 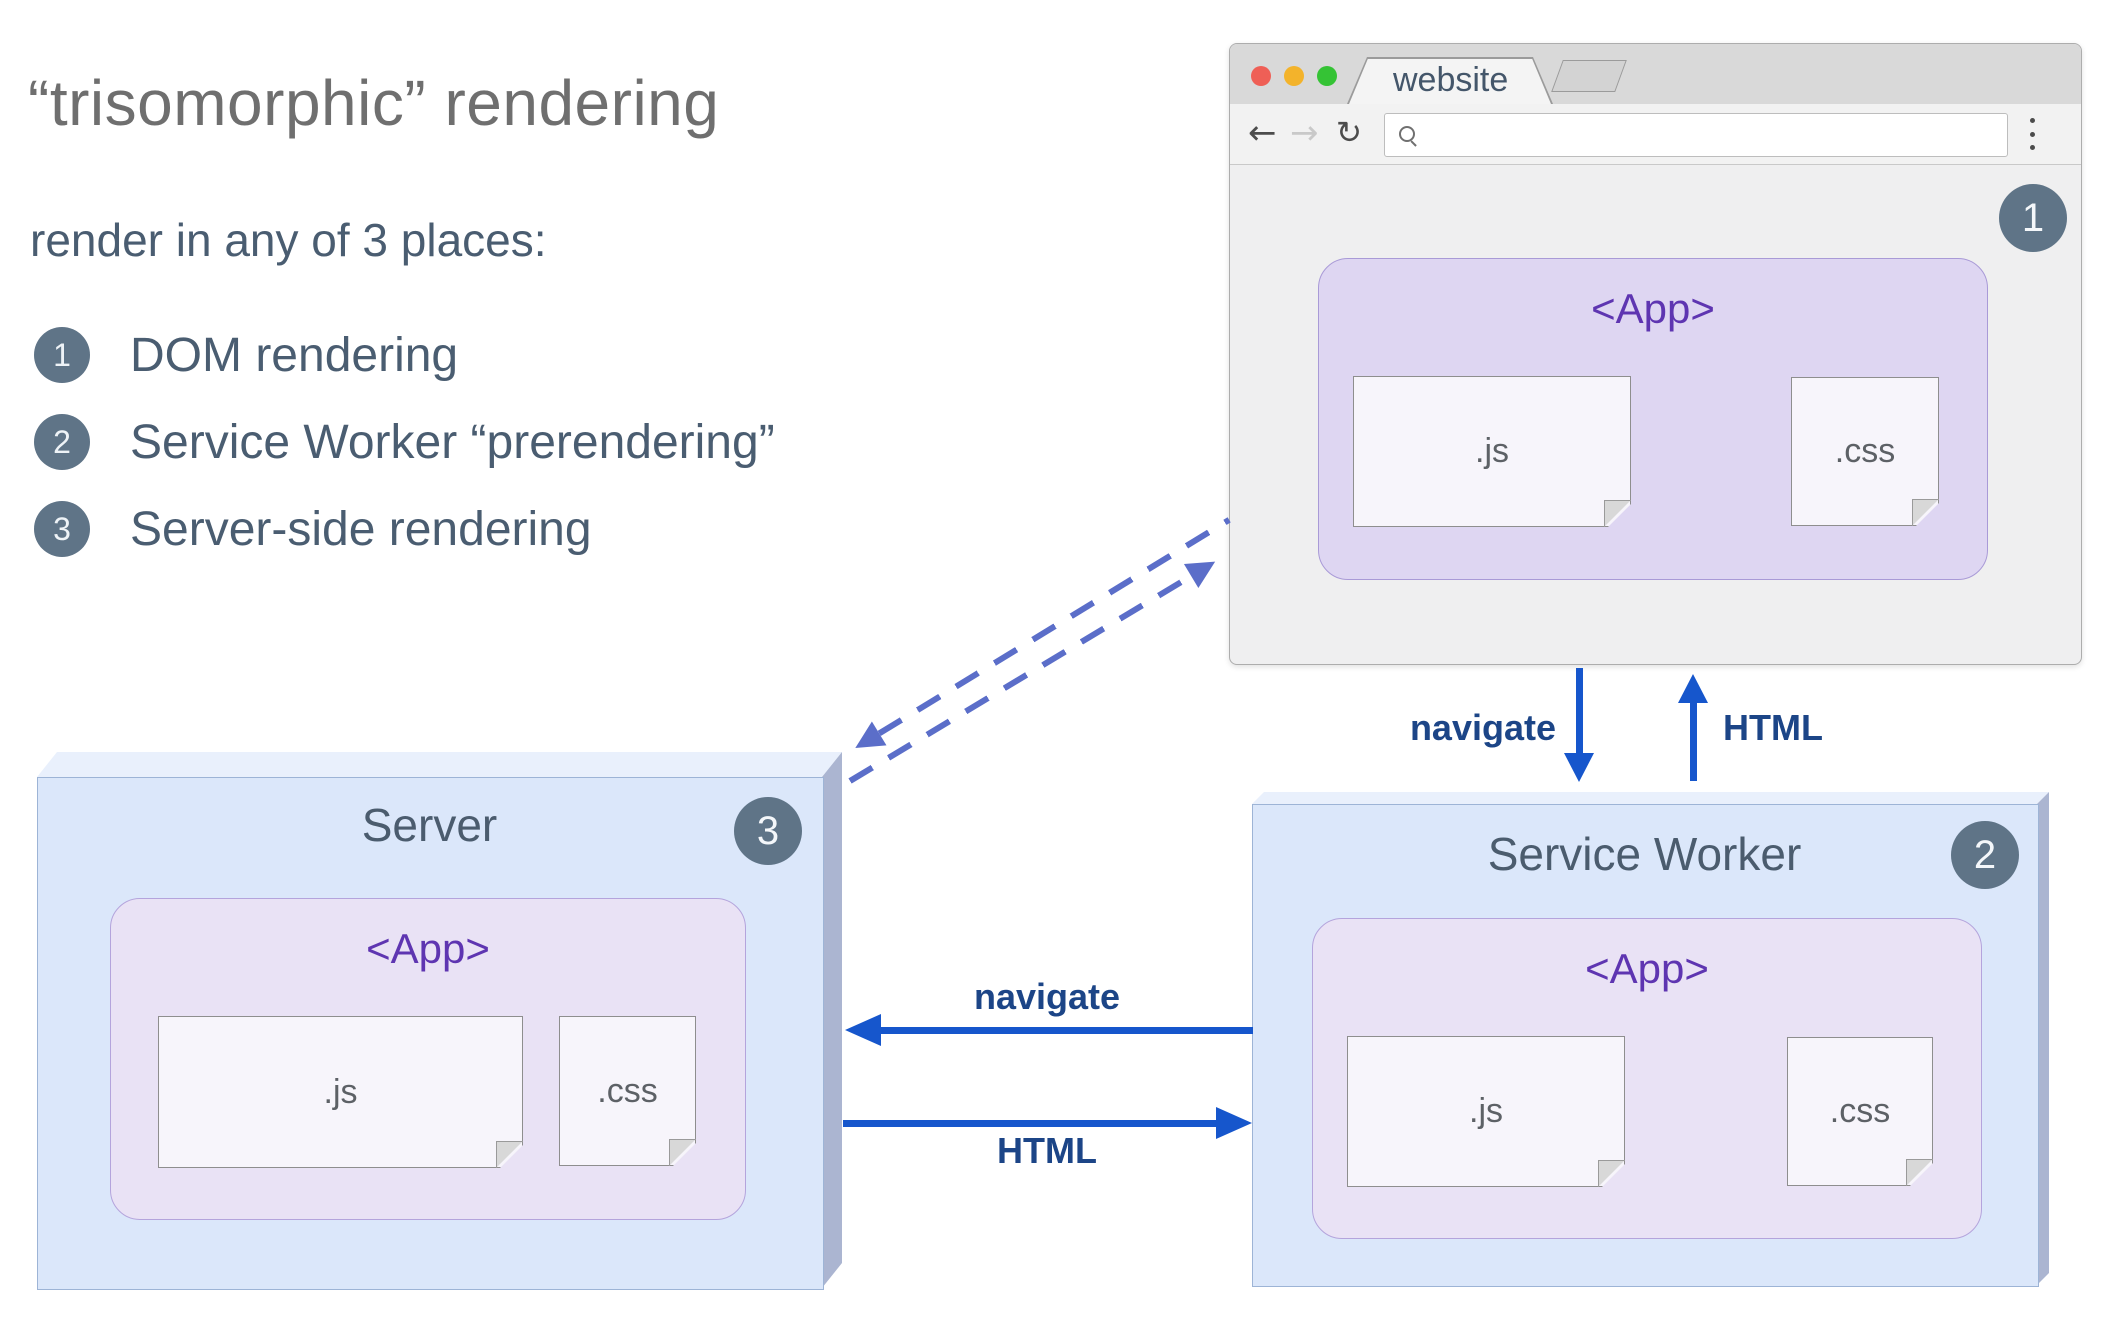 I want to click on browser-toolbar: ← → ↻, so click(x=1655, y=134).